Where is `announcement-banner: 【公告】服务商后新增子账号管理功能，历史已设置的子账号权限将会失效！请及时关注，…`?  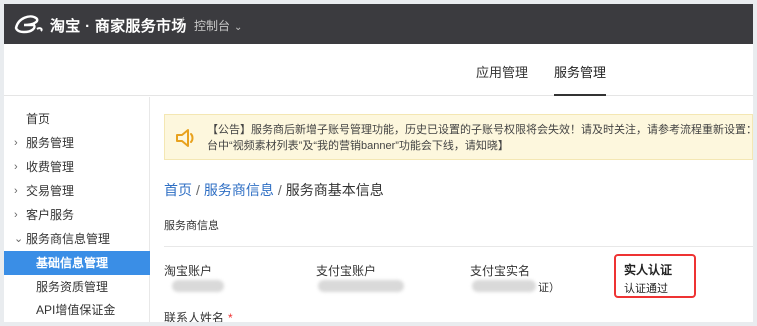 announcement-banner: 【公告】服务商后新增子账号管理功能，历史已设置的子账号权限将会失效！请及时关注，… is located at coordinates (458, 137).